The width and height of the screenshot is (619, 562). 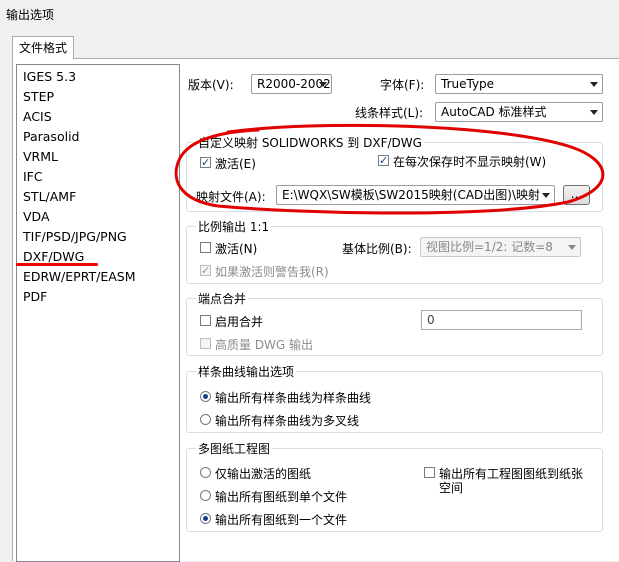 I want to click on list-item: ACIS, so click(x=37, y=117).